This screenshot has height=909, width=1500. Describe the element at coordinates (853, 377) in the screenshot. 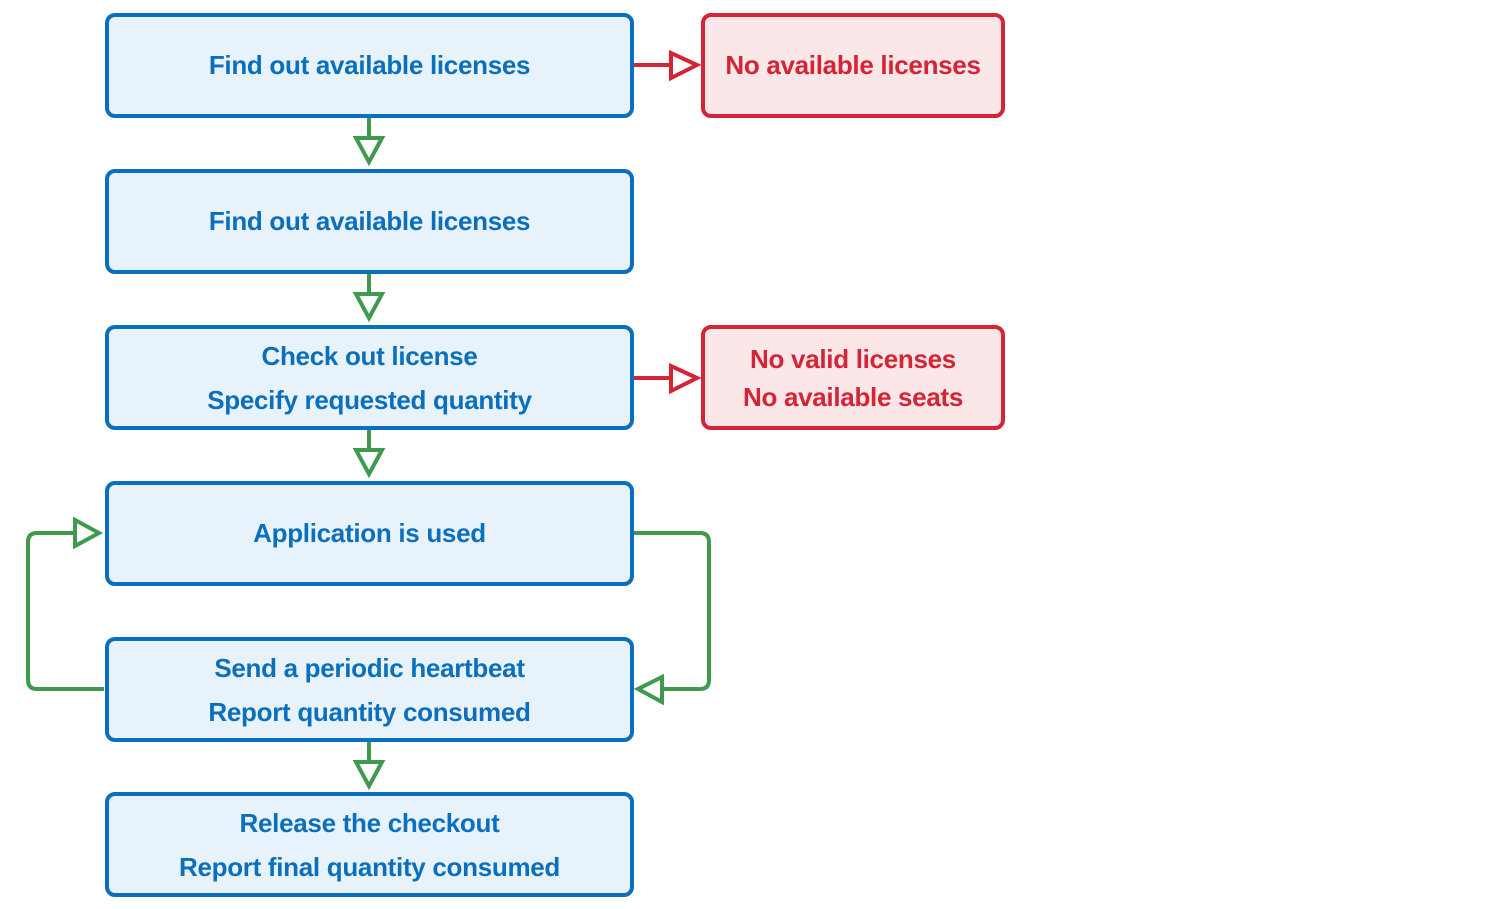

I see `error-no-valid-licenses: No valid licenses No available seats` at that location.